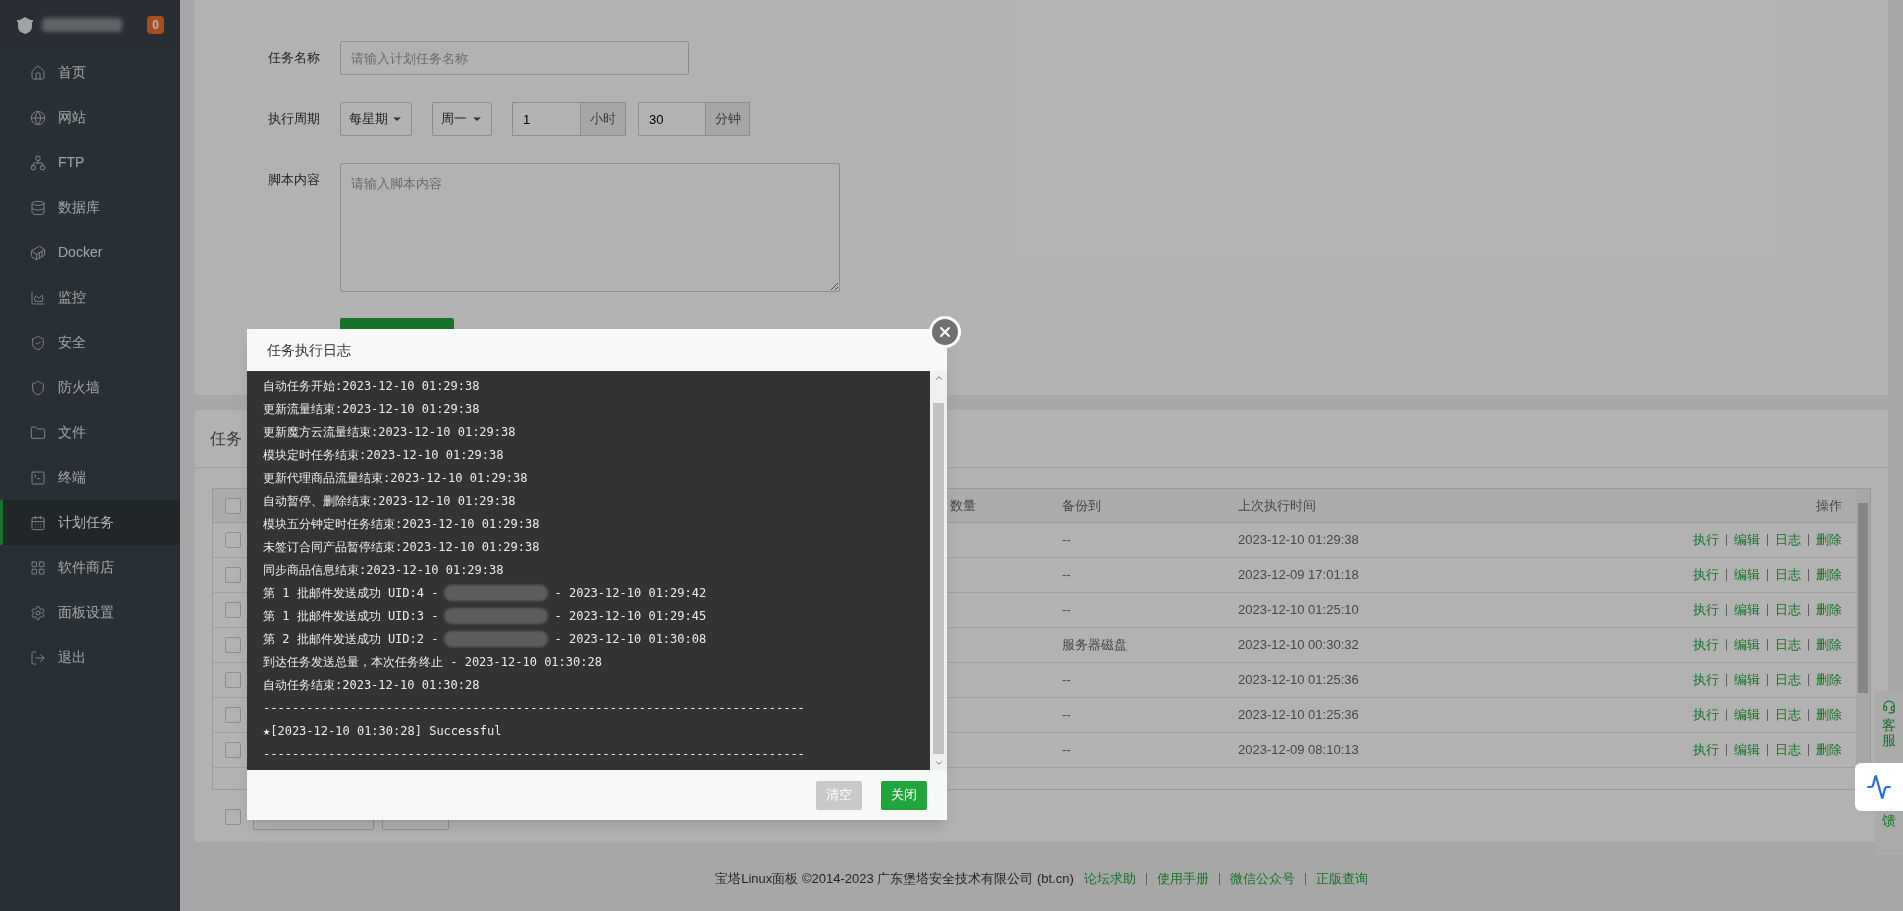  What do you see at coordinates (90, 567) in the screenshot?
I see `sidebar-item: 软件商店` at bounding box center [90, 567].